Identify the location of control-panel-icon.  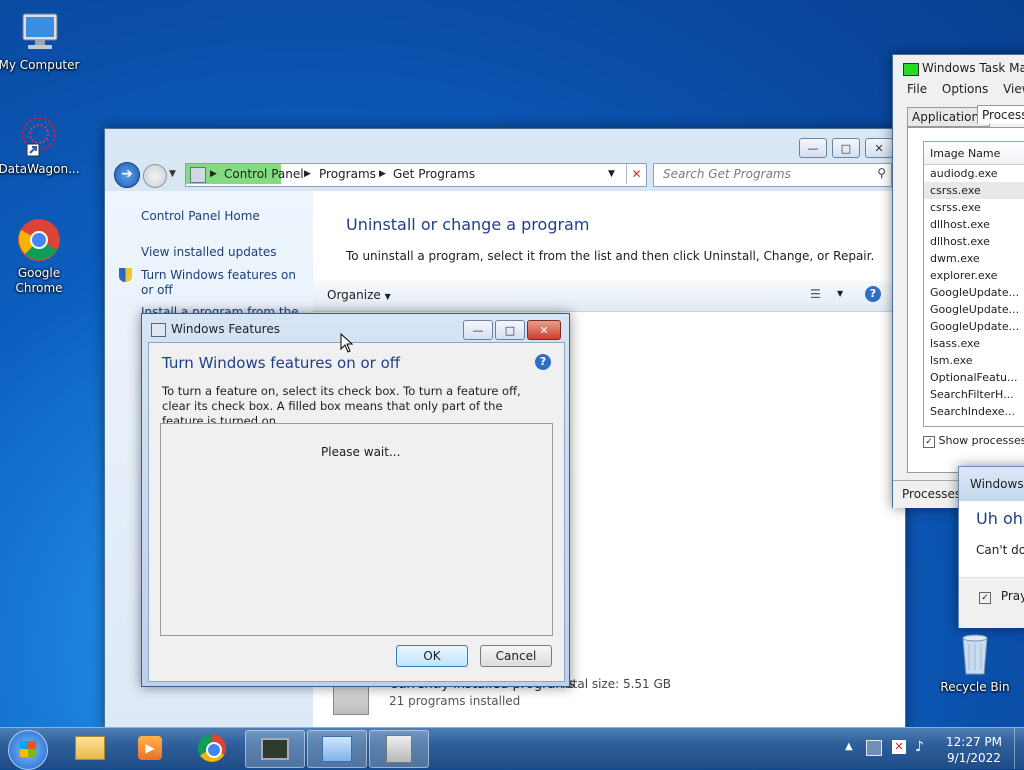
(198, 175).